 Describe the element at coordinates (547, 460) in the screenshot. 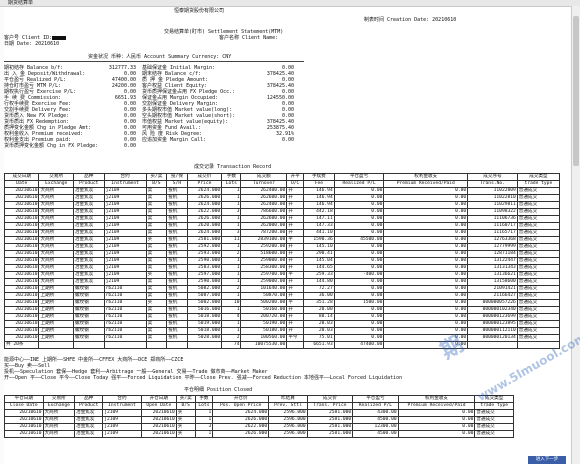

I see `next-step-button: 进入下一步` at that location.